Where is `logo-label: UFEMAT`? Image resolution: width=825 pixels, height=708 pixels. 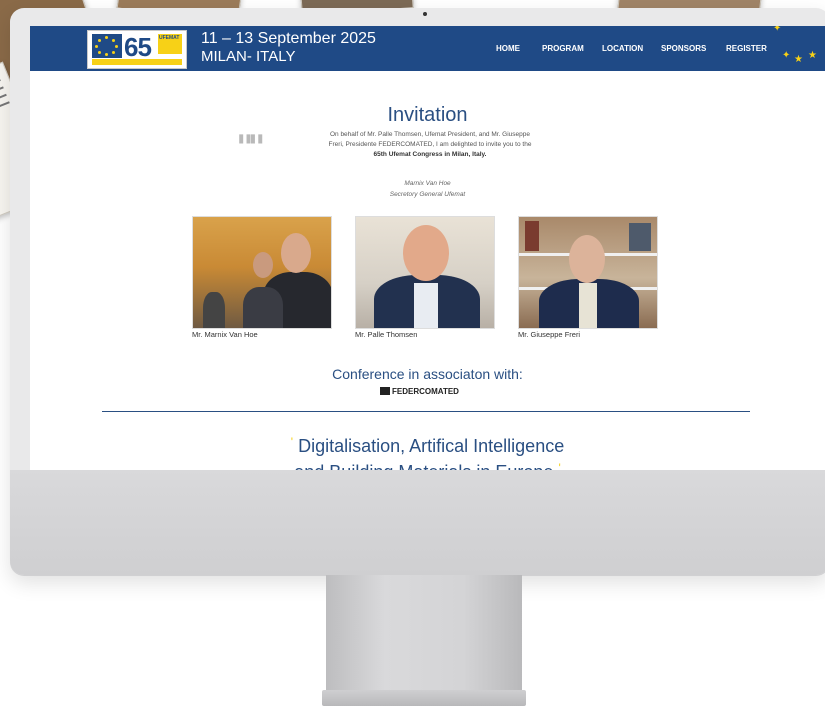 logo-label: UFEMAT is located at coordinates (170, 44).